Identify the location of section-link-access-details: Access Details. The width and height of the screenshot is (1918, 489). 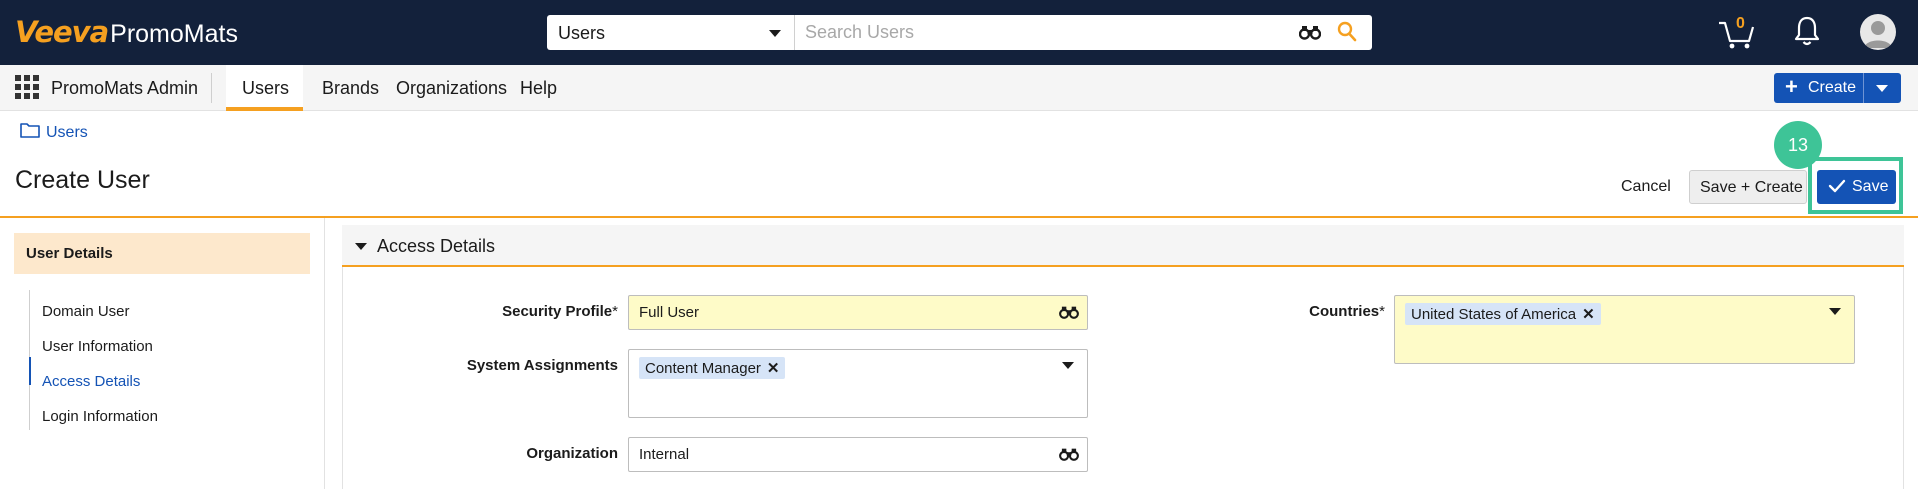
(91, 381).